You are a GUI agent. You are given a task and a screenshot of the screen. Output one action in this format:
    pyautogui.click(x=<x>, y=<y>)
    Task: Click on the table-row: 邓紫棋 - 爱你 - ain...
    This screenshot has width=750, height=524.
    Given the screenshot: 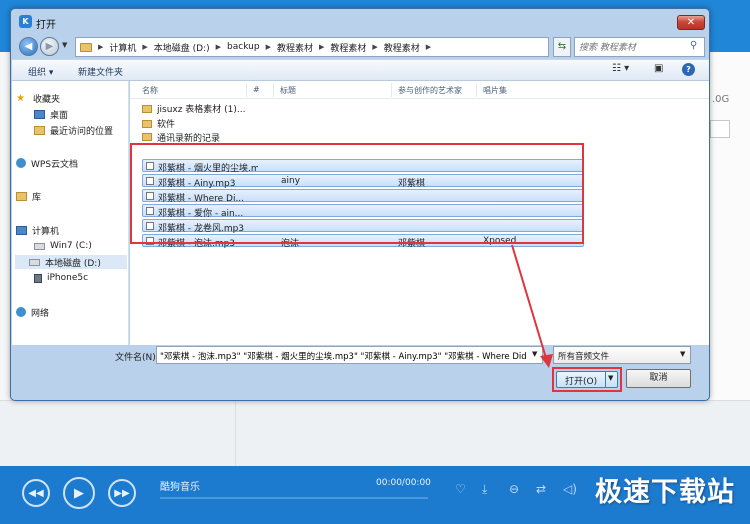 What is the action you would take?
    pyautogui.click(x=363, y=211)
    